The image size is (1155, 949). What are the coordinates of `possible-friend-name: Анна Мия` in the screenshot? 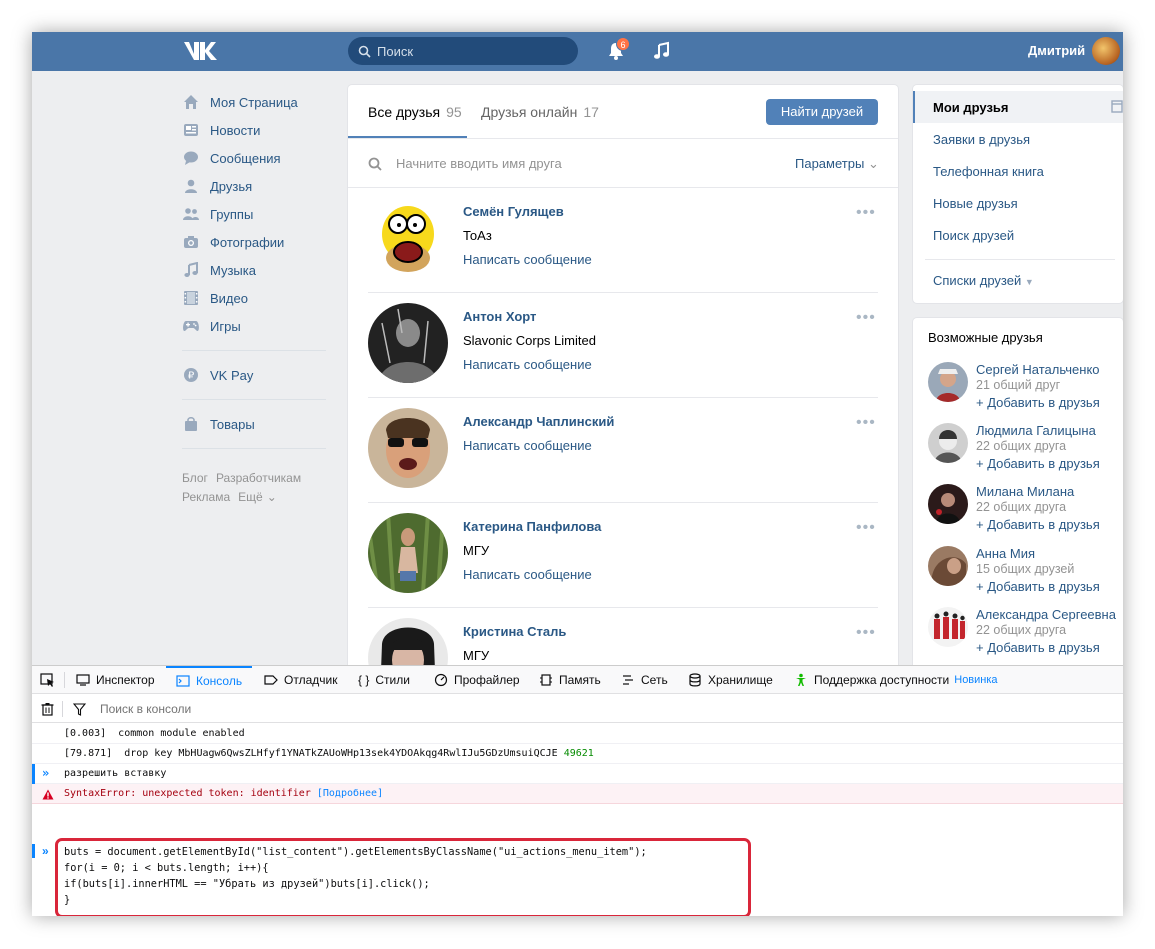 It's located at (1005, 553).